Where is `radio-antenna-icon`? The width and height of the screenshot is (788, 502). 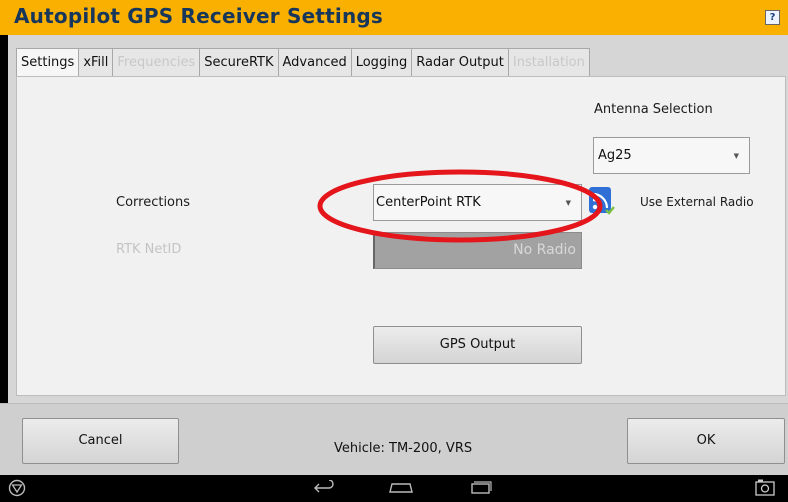
radio-antenna-icon is located at coordinates (602, 202).